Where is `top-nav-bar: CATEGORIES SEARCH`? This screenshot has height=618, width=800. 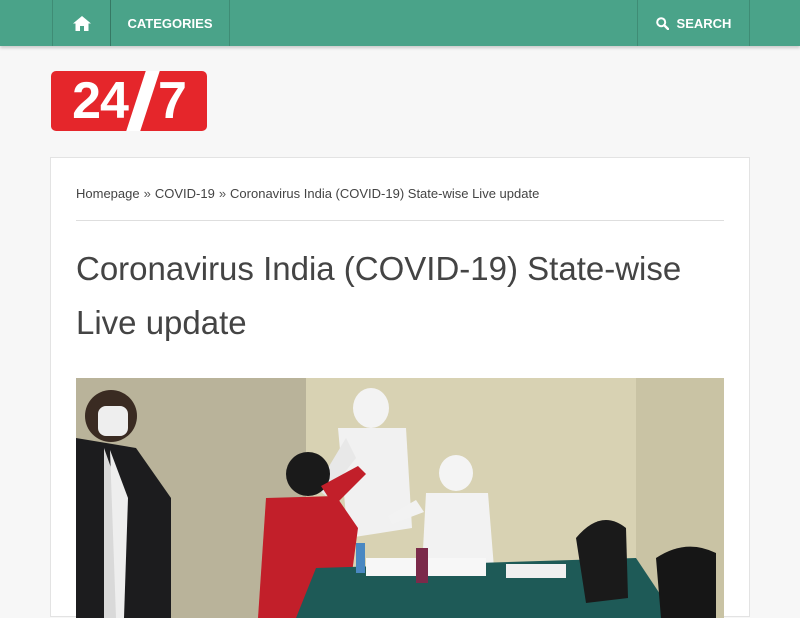
top-nav-bar: CATEGORIES SEARCH is located at coordinates (400, 23).